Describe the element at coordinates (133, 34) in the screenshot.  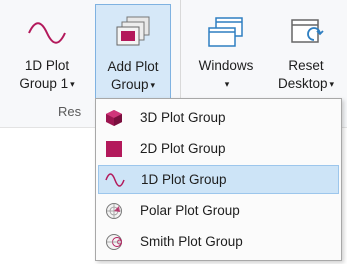
I see `add-plot-group-icon` at that location.